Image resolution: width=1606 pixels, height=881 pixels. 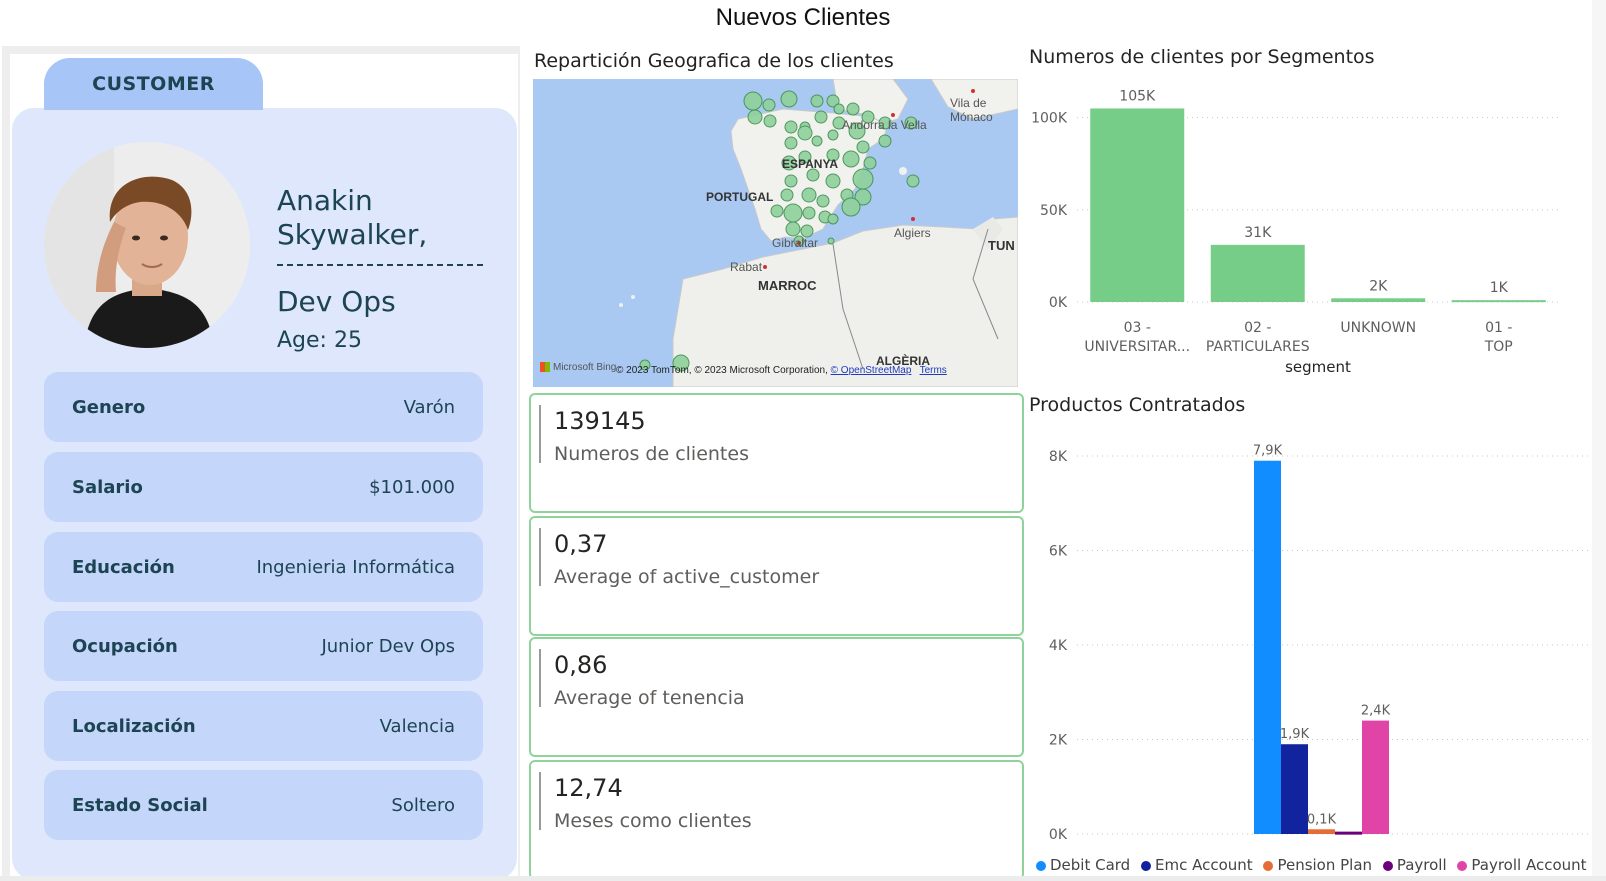 I want to click on kpi-card-active-customer: 0,37 Average of active_customer, so click(x=776, y=576).